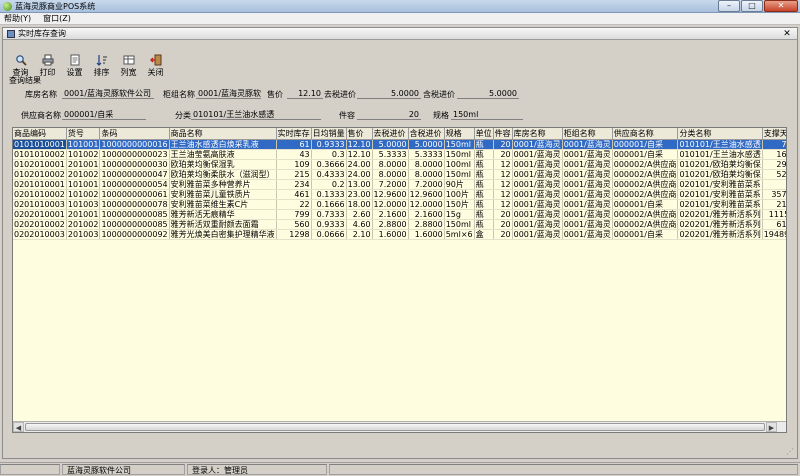  What do you see at coordinates (294, 214) in the screenshot?
I see `table-cell: 799` at bounding box center [294, 214].